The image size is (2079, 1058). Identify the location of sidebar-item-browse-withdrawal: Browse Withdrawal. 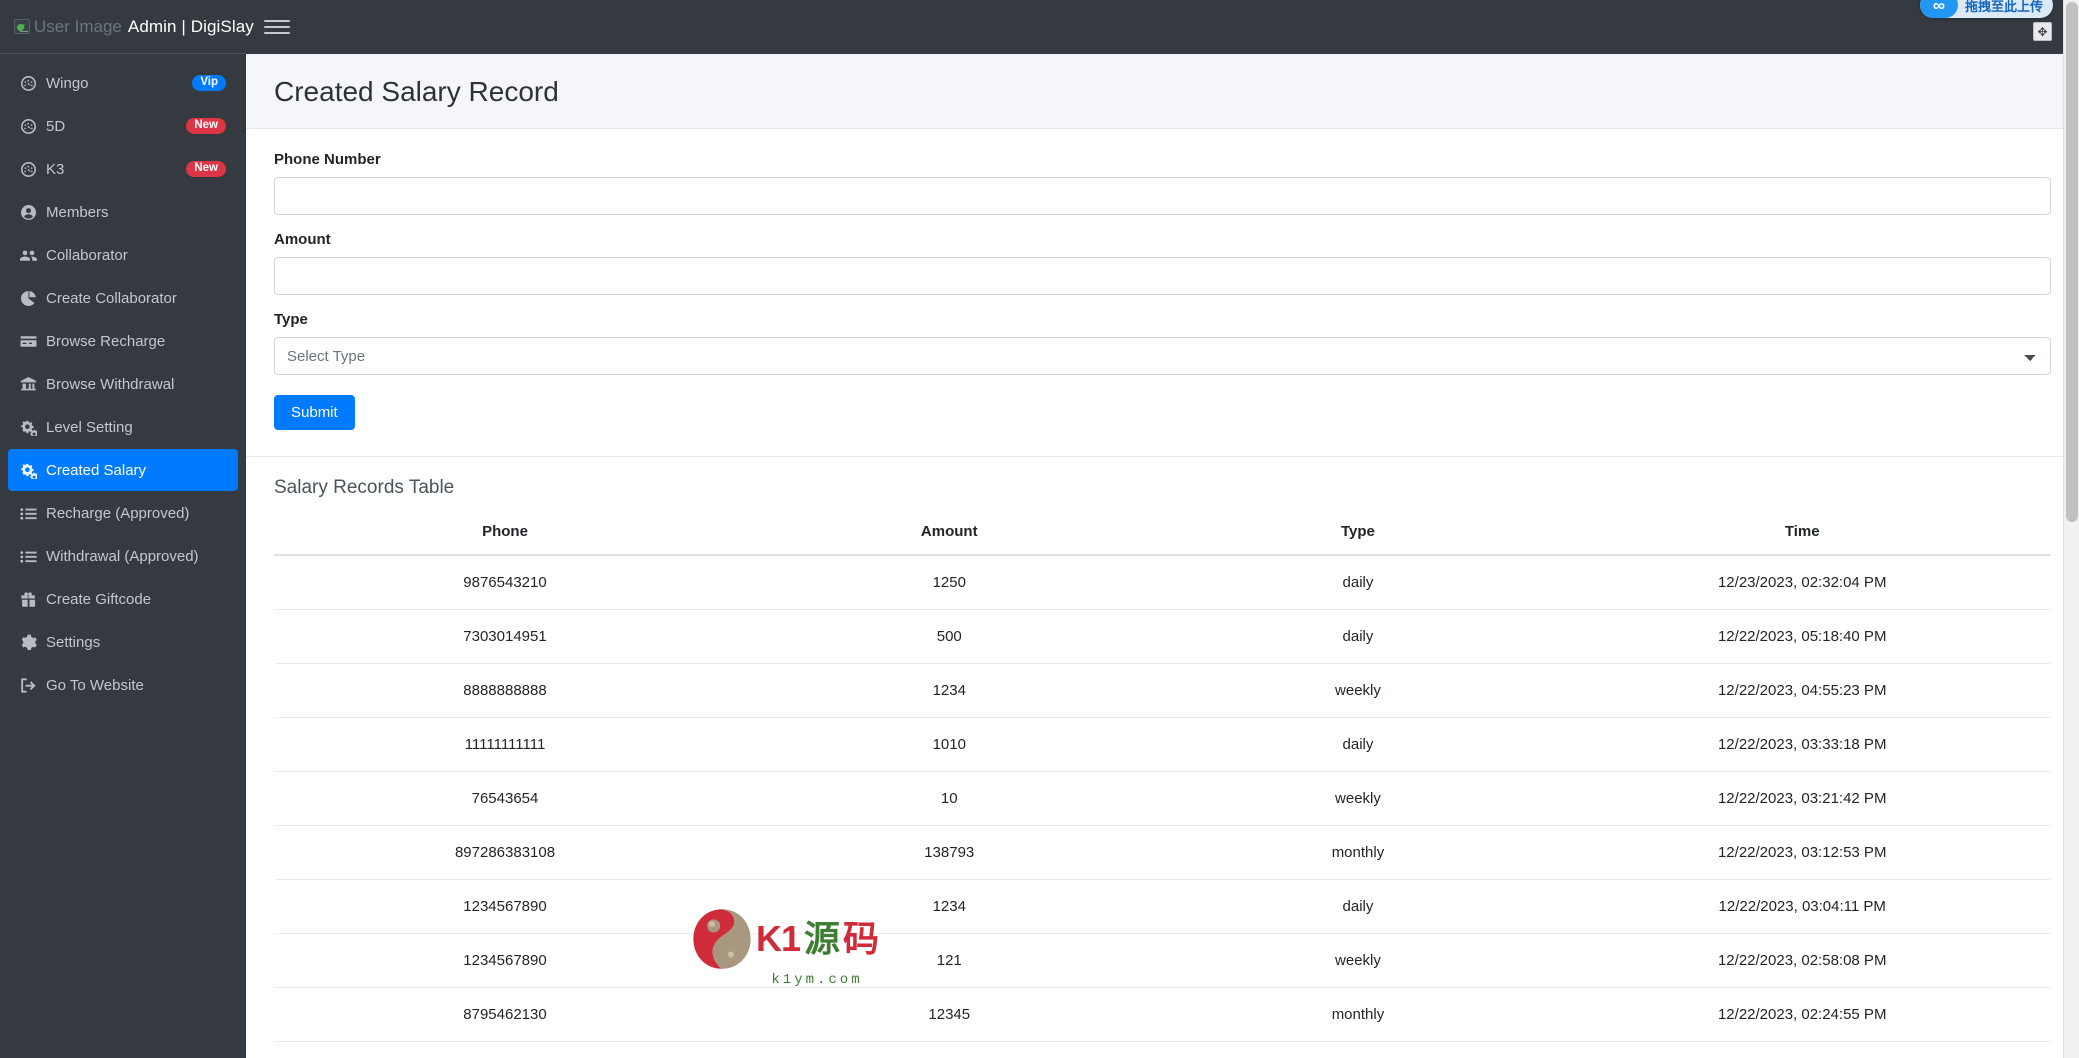
(123, 384).